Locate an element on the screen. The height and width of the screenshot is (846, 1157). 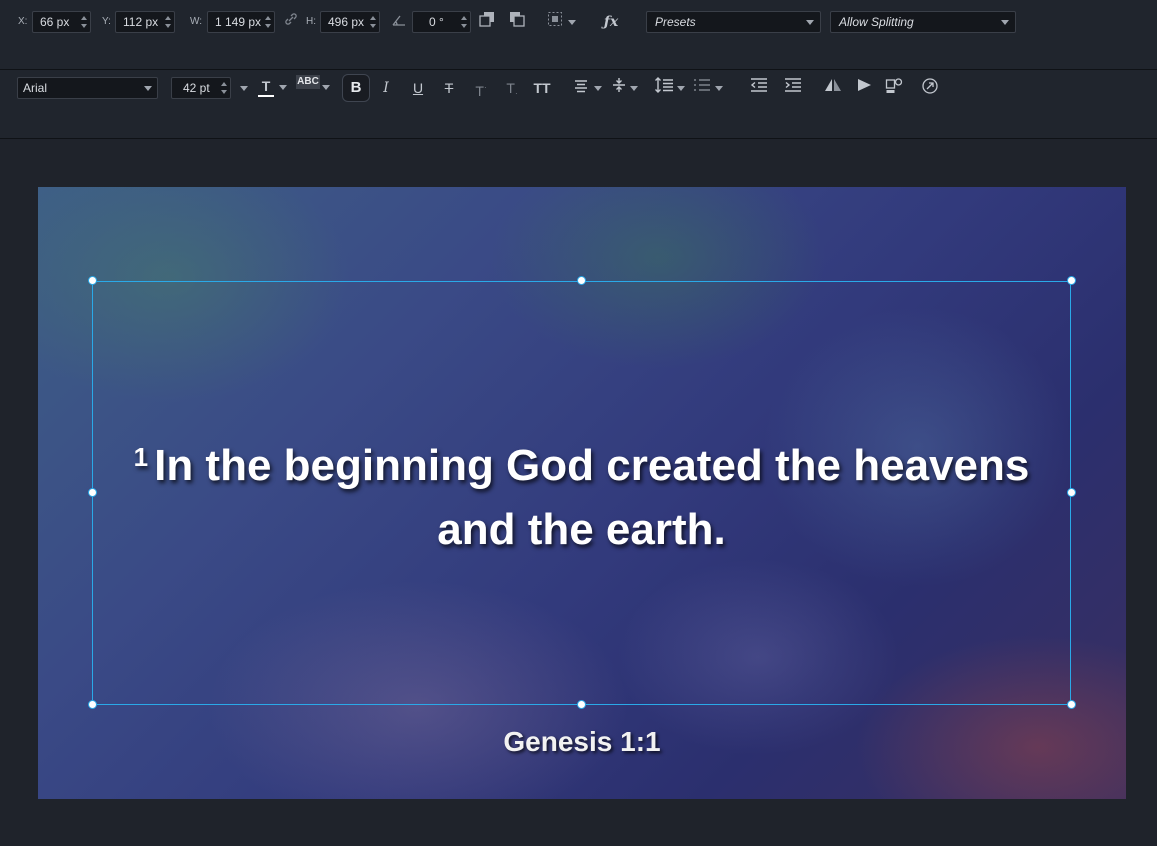
subscript-label: T is located at coordinates (510, 88).